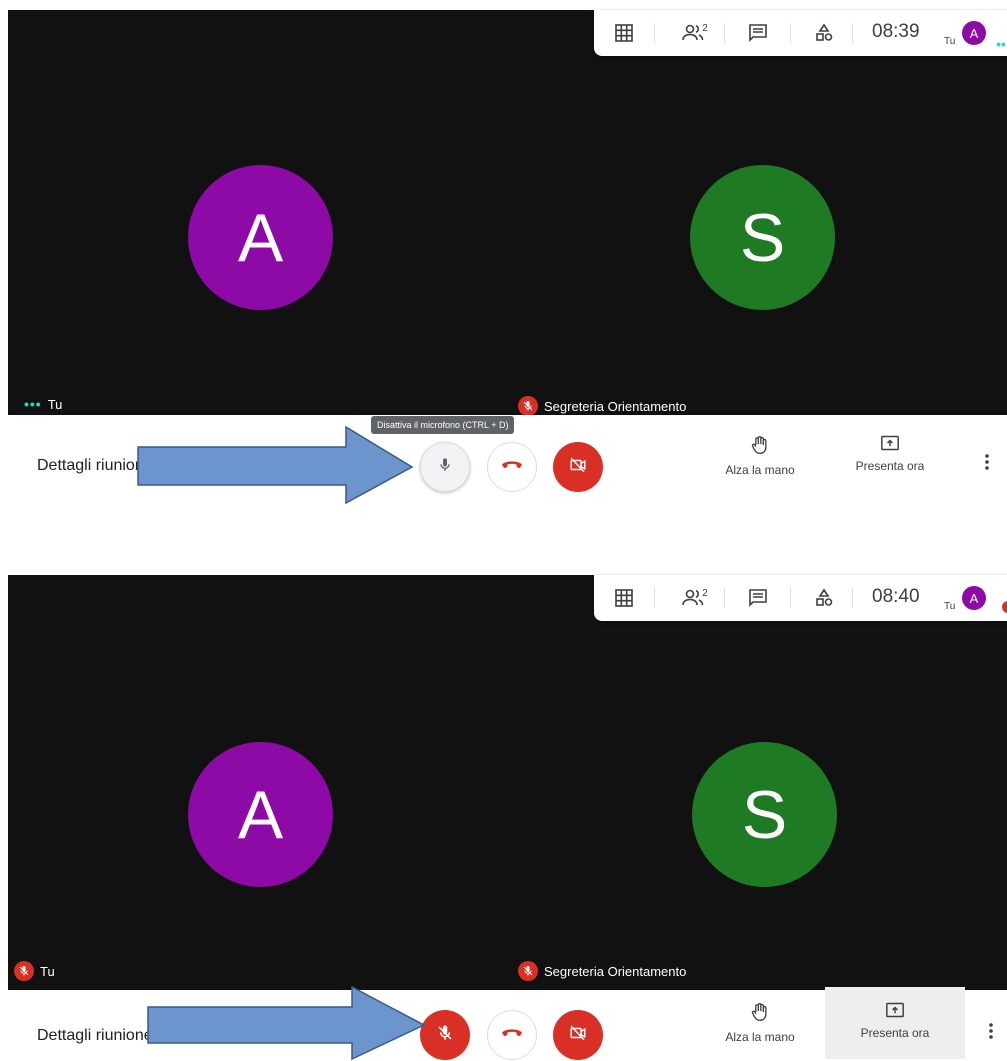 This screenshot has width=1007, height=1061. I want to click on mic-toggle-button, so click(445, 467).